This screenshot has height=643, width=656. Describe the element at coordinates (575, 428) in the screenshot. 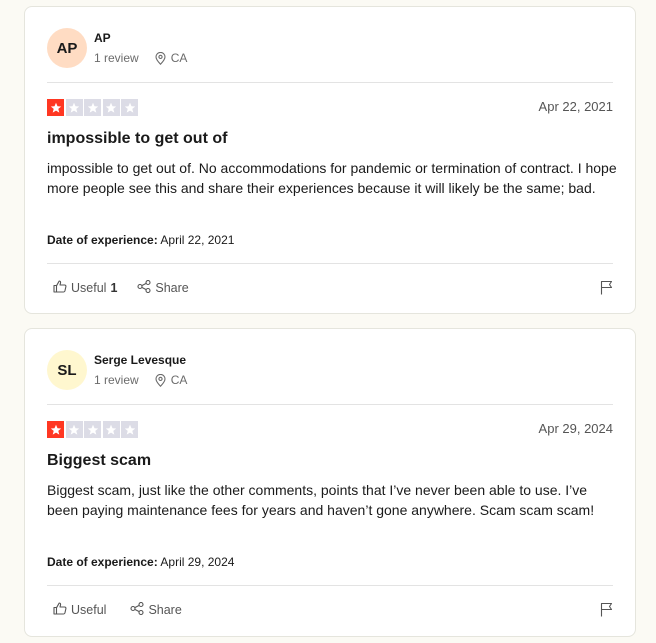

I see `review-date: Apr 29, 2024` at that location.